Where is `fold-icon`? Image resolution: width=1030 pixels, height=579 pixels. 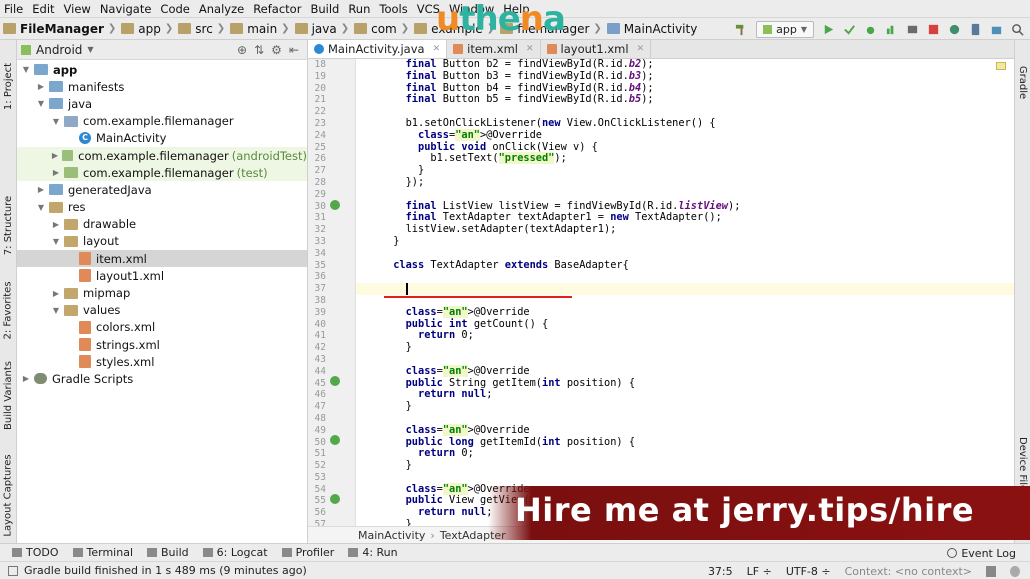 fold-icon is located at coordinates (335, 182).